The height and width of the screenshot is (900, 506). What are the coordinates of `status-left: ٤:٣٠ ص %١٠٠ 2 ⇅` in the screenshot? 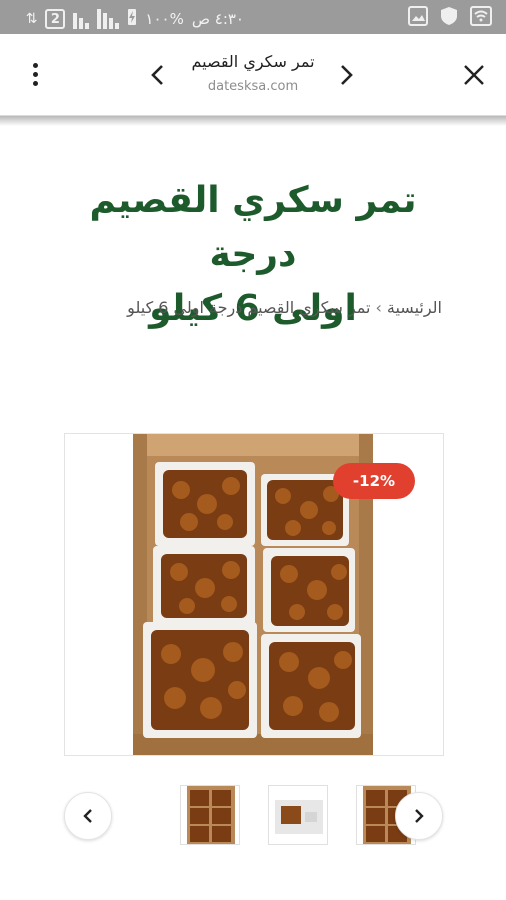 It's located at (135, 19).